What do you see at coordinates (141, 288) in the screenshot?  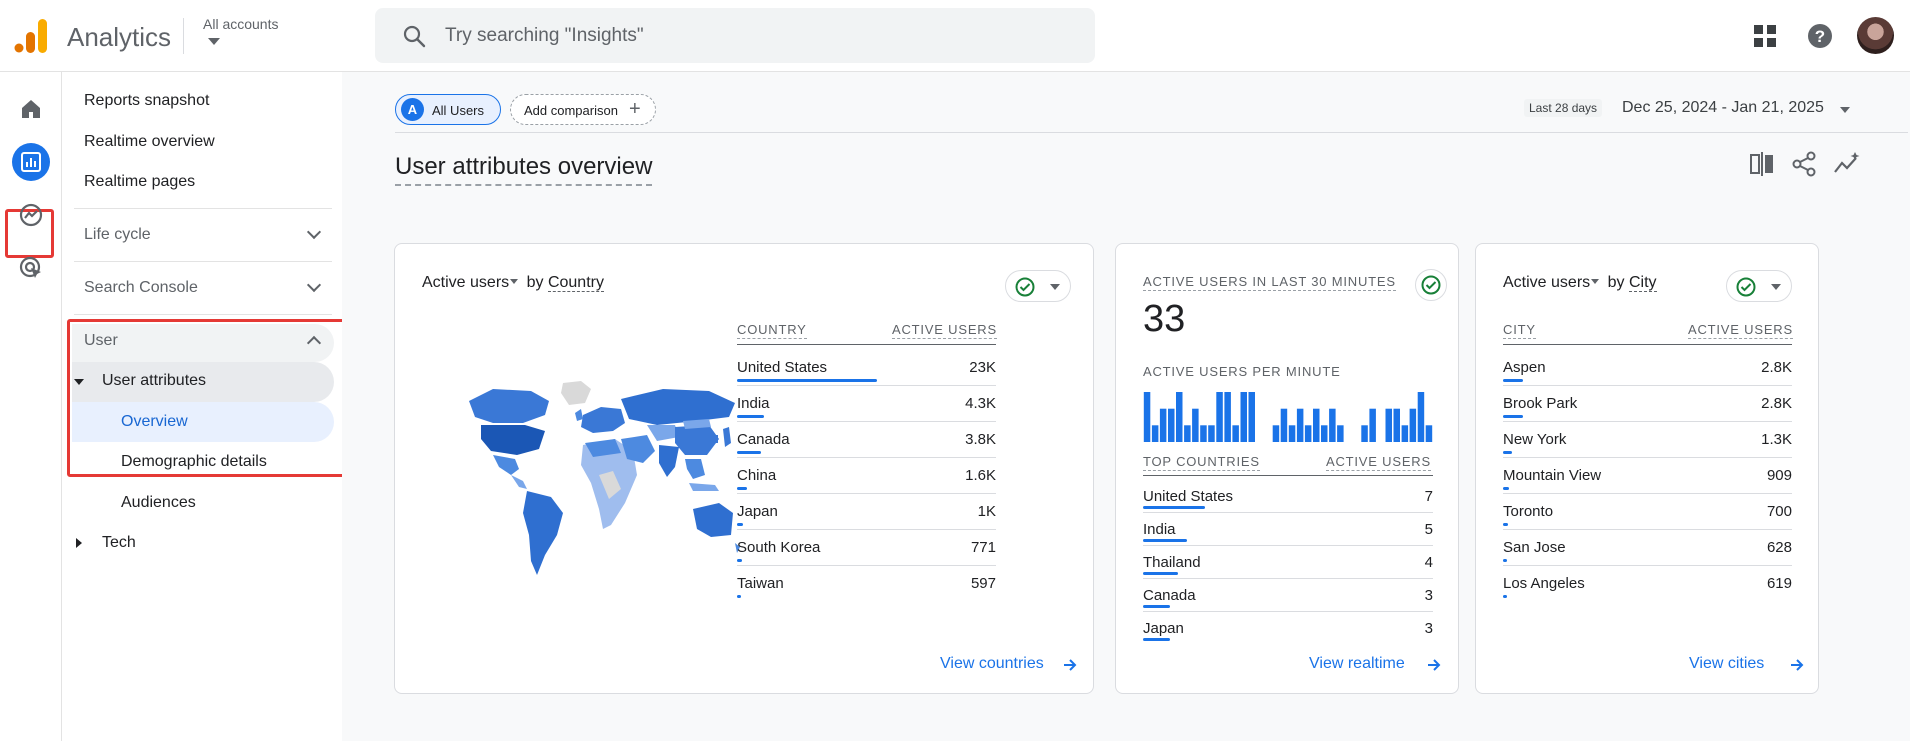 I see `nav-section-search-console: Search Console` at bounding box center [141, 288].